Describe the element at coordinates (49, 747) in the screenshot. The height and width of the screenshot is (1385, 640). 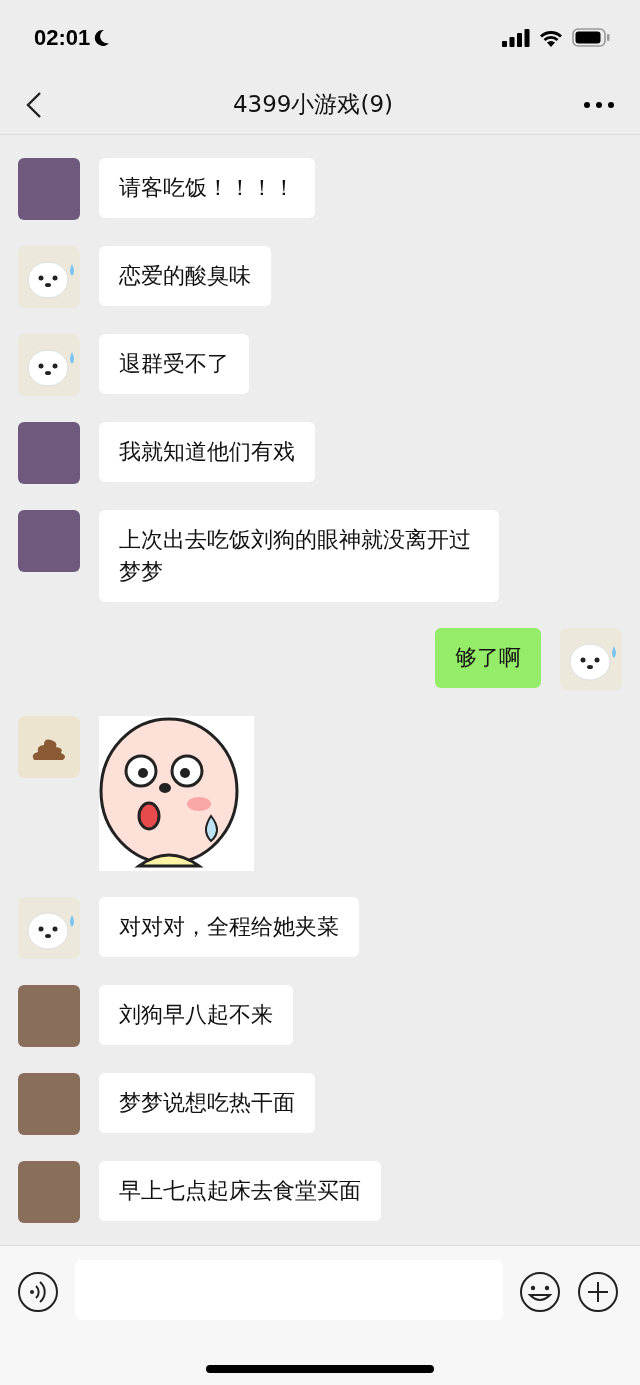
I see `poop-avatar-icon` at that location.